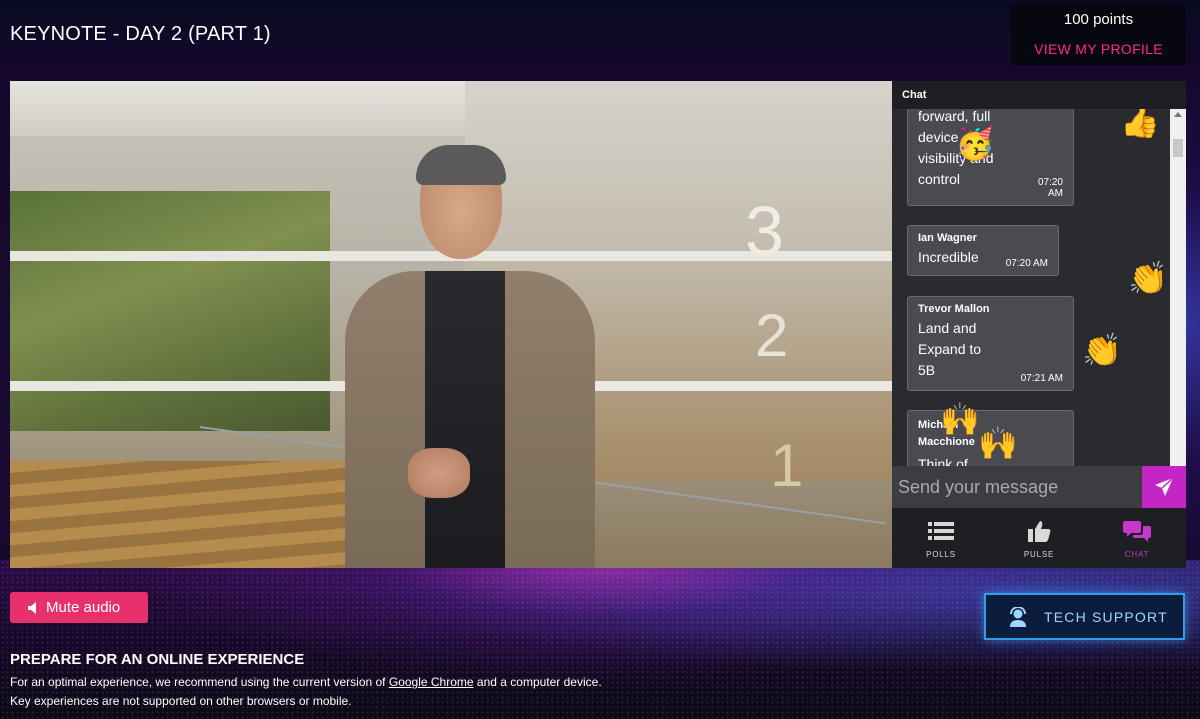 The image size is (1200, 719). Describe the element at coordinates (83, 607) in the screenshot. I see `mute-audio-label: Mute audio` at that location.